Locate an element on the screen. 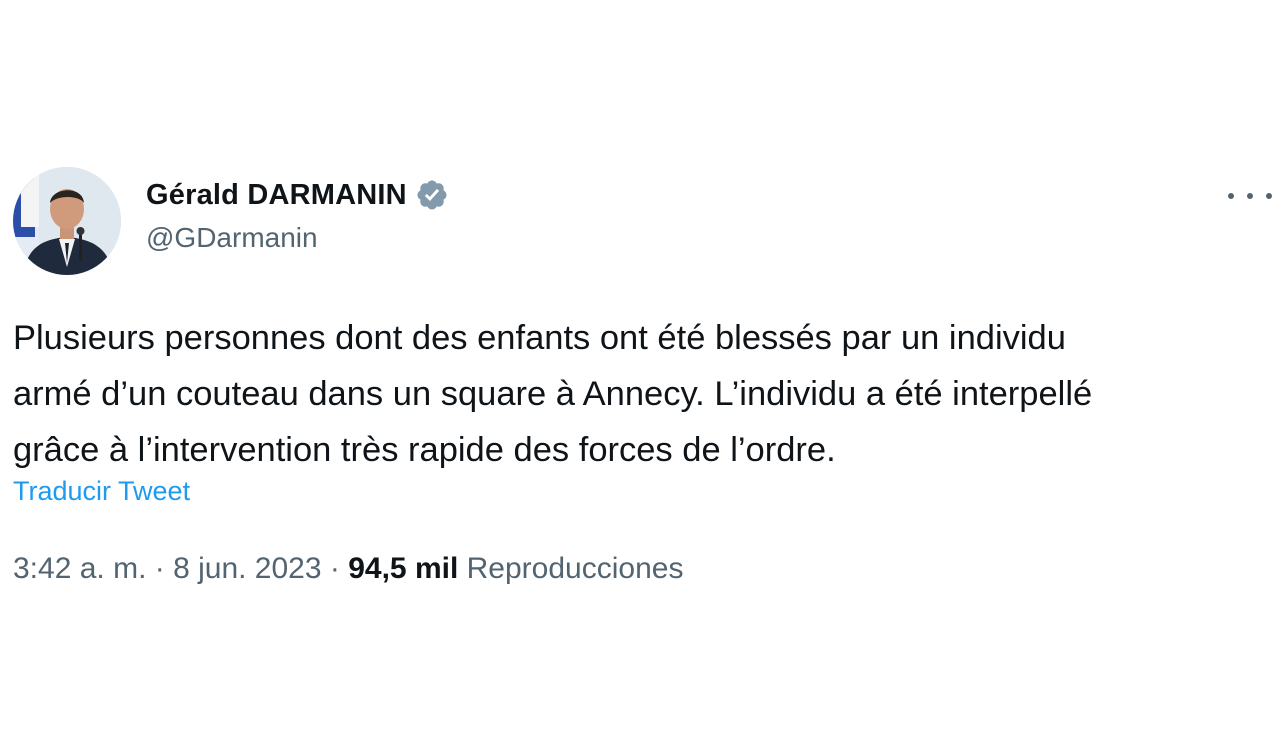 The image size is (1280, 750). avatar-photo is located at coordinates (67, 221).